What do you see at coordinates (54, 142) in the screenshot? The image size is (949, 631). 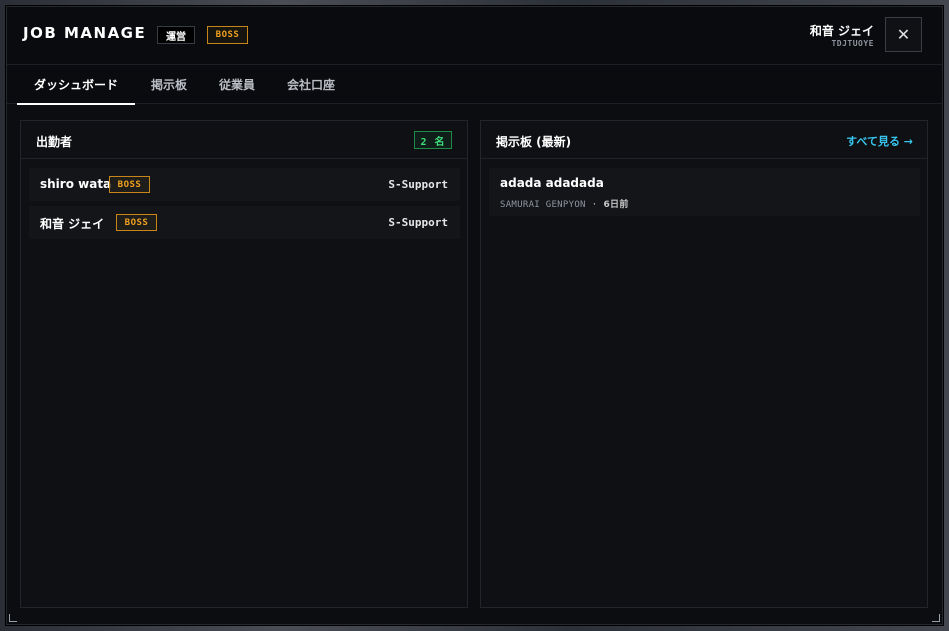 I see `attendance-title: 出勤者` at bounding box center [54, 142].